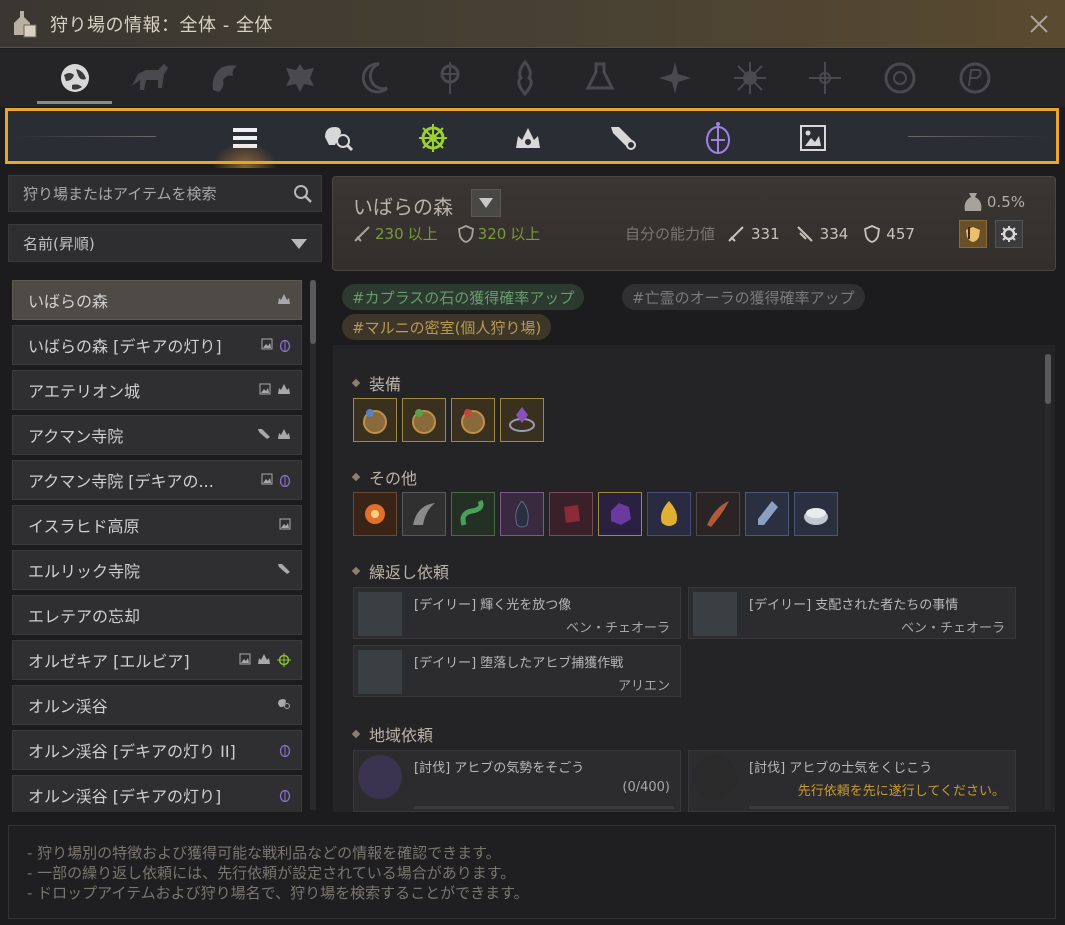  I want to click on attack-icon, so click(362, 233).